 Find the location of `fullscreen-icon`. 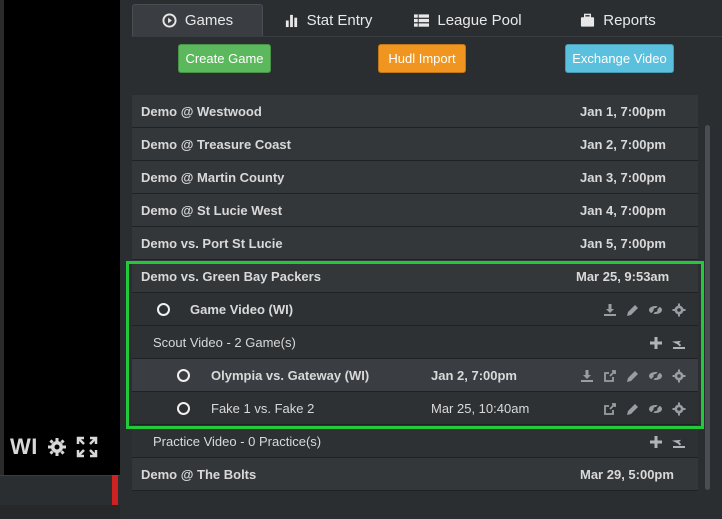

fullscreen-icon is located at coordinates (87, 447).